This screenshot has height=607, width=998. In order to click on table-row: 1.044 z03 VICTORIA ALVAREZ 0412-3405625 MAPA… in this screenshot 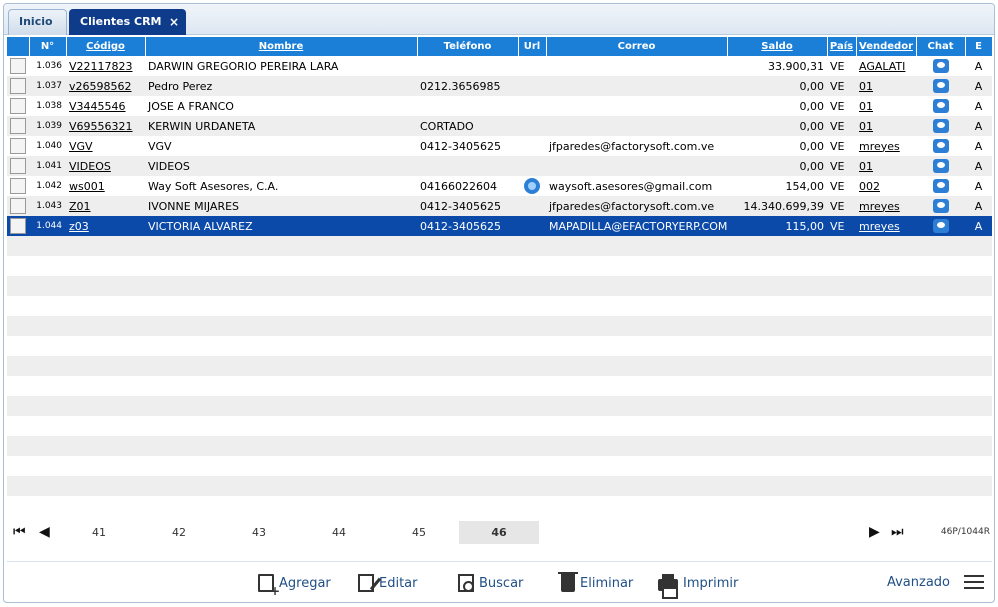, I will do `click(499, 226)`.